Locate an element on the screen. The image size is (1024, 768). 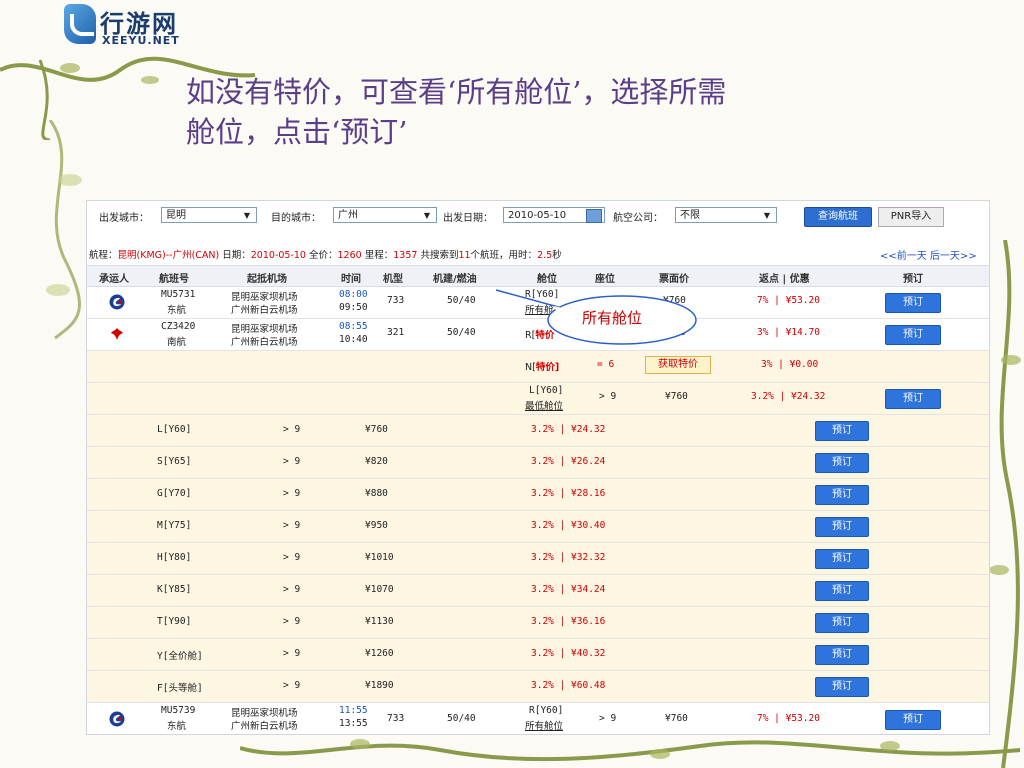
date-value: 2010-05-10 is located at coordinates (537, 215).